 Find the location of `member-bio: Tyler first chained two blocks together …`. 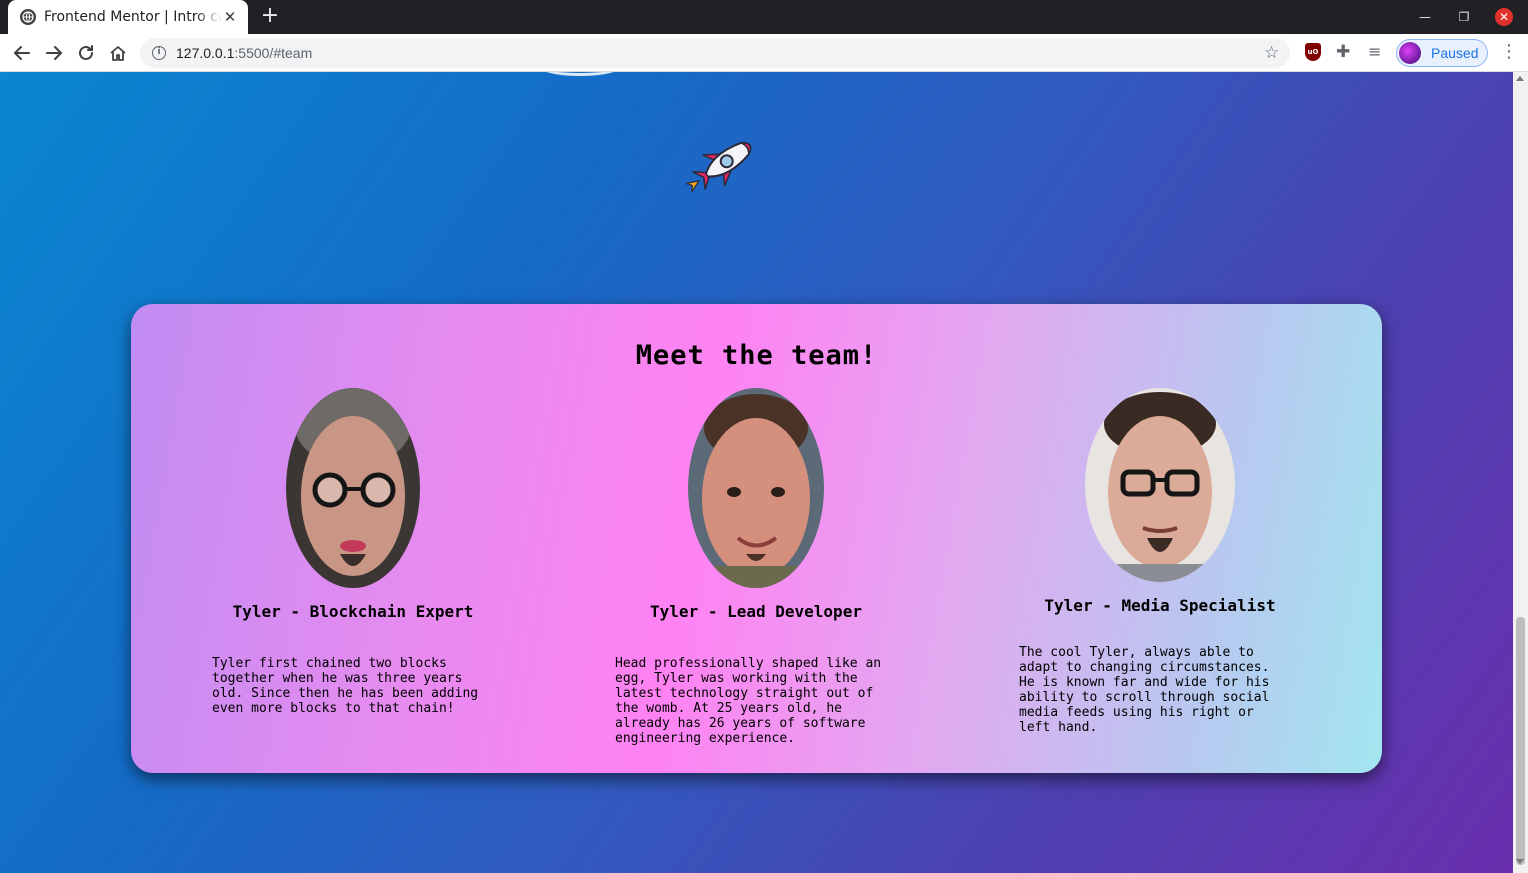

member-bio: Tyler first chained two blocks together … is located at coordinates (345, 686).